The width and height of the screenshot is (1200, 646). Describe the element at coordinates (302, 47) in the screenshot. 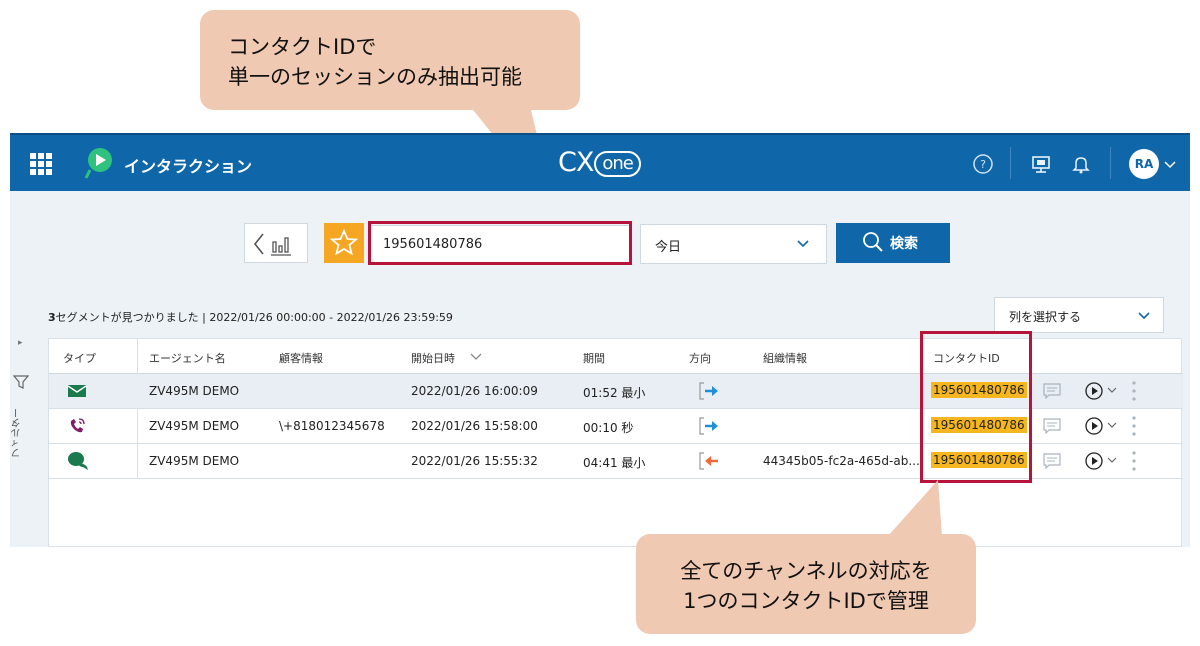

I see `callout-top-line1: コンタクトIDで` at that location.